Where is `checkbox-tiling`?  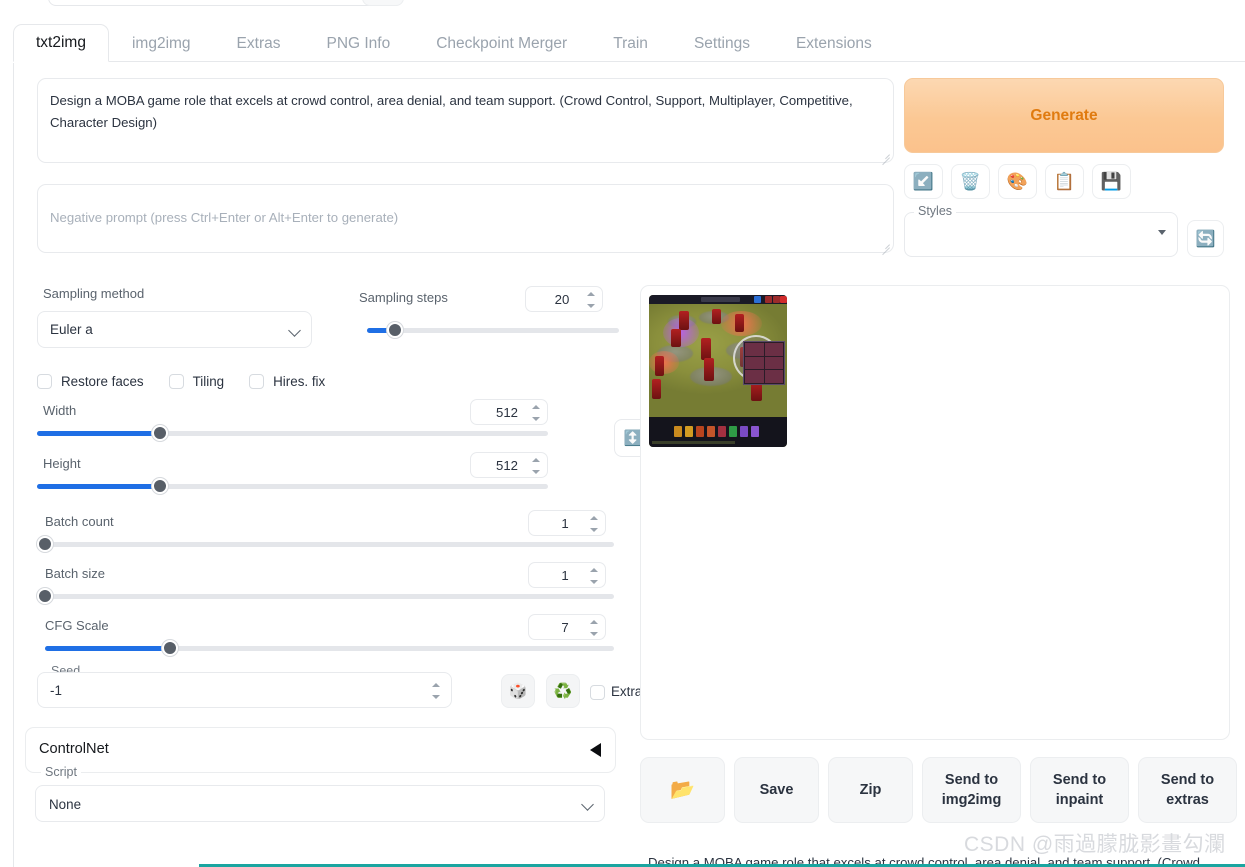 checkbox-tiling is located at coordinates (176, 381).